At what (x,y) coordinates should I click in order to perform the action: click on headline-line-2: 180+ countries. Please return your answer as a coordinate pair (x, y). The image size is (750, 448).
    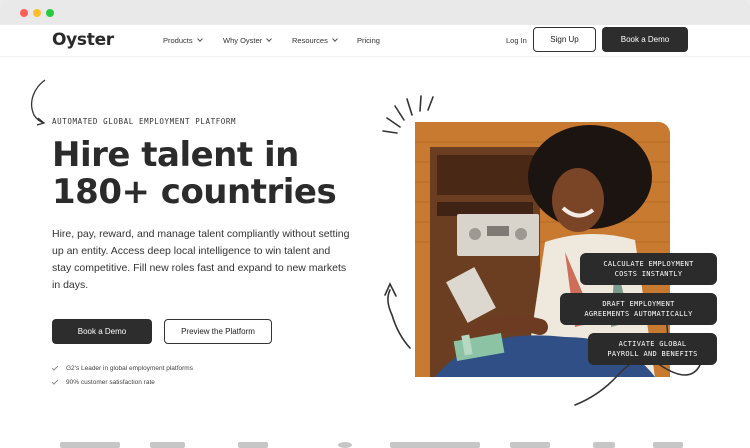
    Looking at the image, I should click on (194, 192).